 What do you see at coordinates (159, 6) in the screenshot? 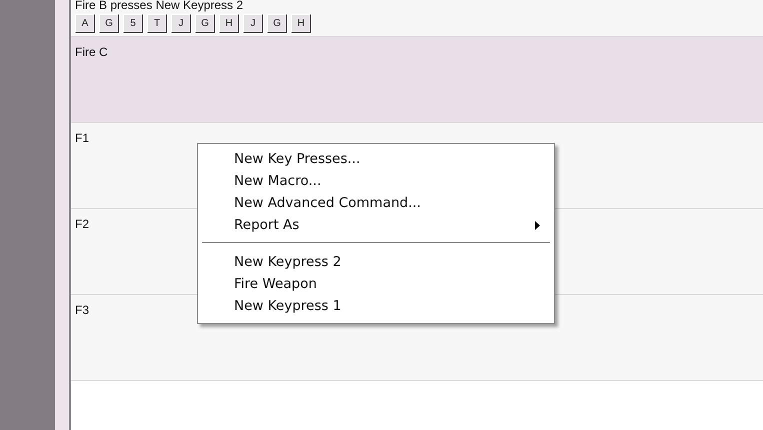
I see `binding-name: Fire B presses New Keypress 2` at bounding box center [159, 6].